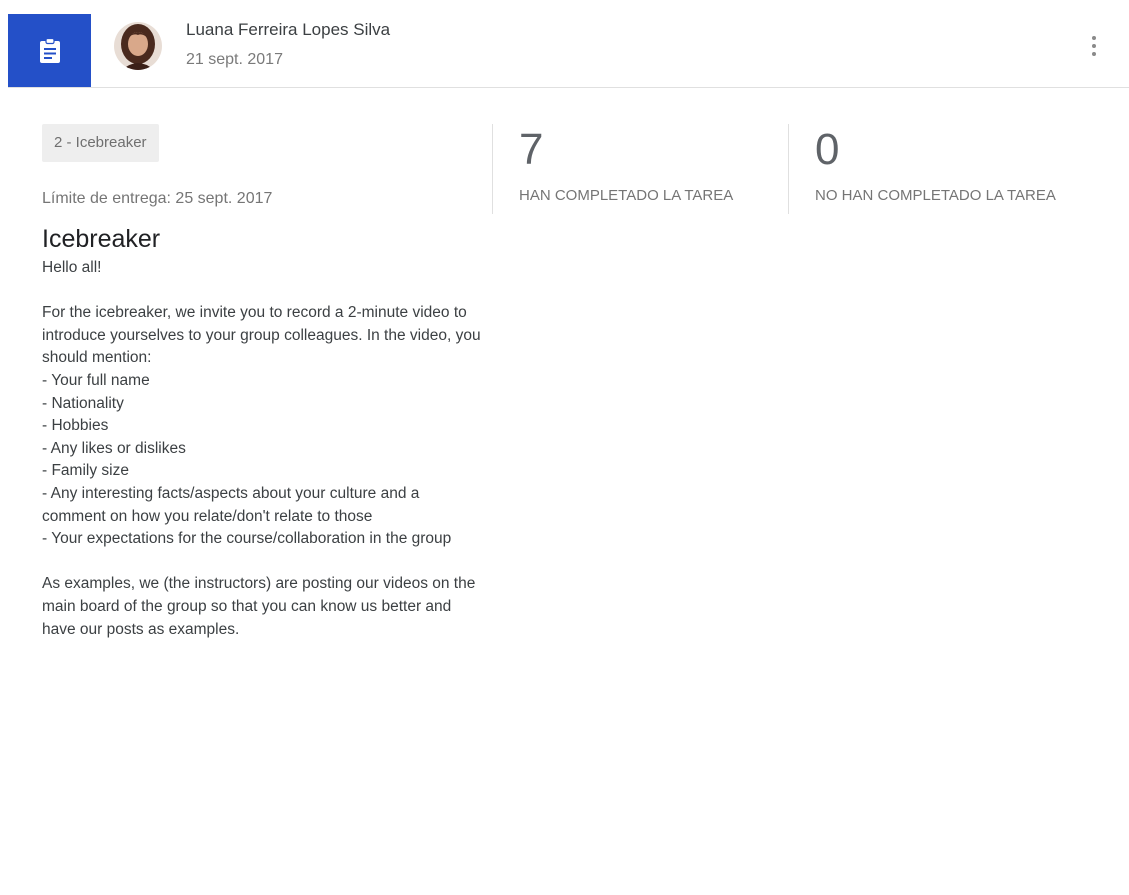  Describe the element at coordinates (640, 169) in the screenshot. I see `completed-stat: 7 HAN COMPLETADO LA TAREA` at that location.